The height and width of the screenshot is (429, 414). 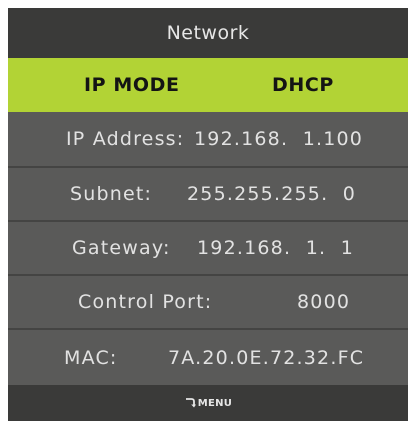 What do you see at coordinates (266, 357) in the screenshot?
I see `mac-value: 7A.20.0E.72.32.FC` at bounding box center [266, 357].